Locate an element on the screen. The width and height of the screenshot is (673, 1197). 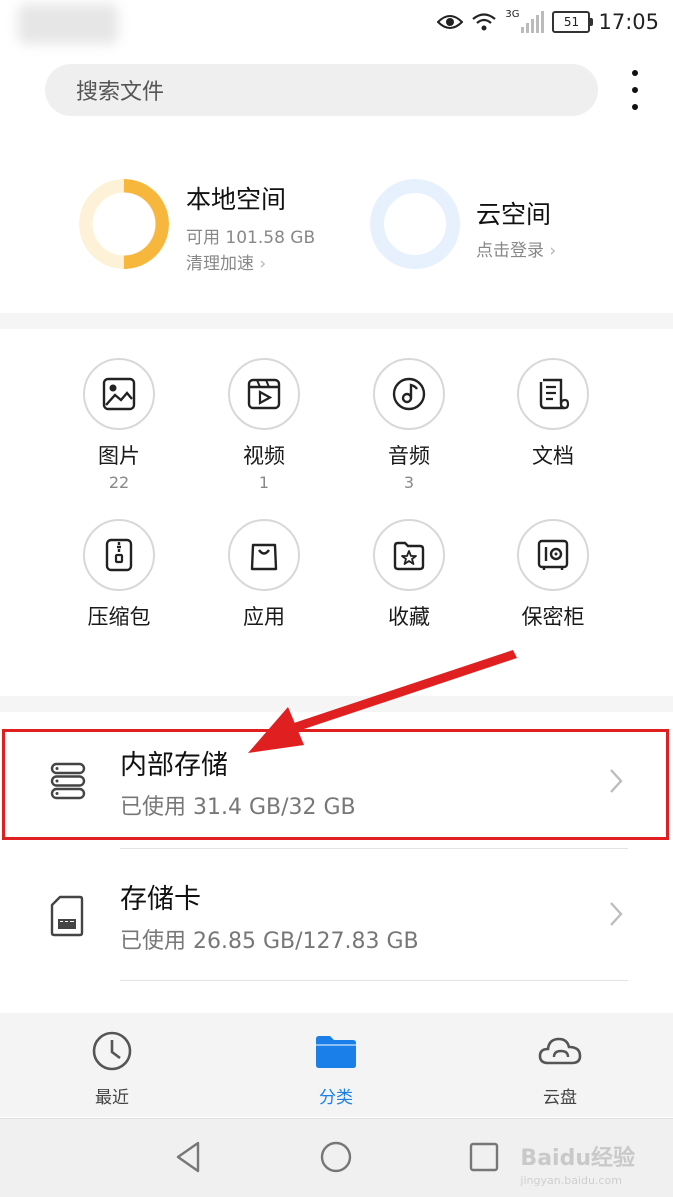
category-label: 应用 is located at coordinates (264, 617).